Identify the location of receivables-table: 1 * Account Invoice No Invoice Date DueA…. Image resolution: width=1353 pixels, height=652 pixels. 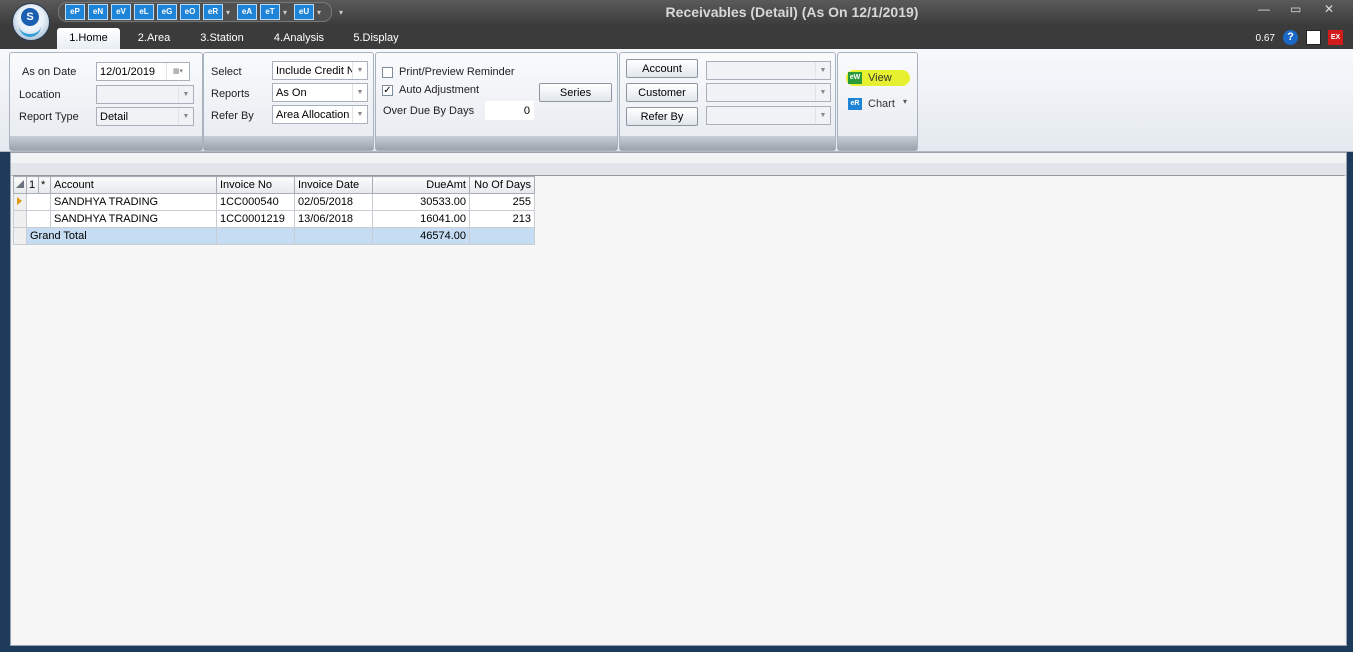
(274, 210).